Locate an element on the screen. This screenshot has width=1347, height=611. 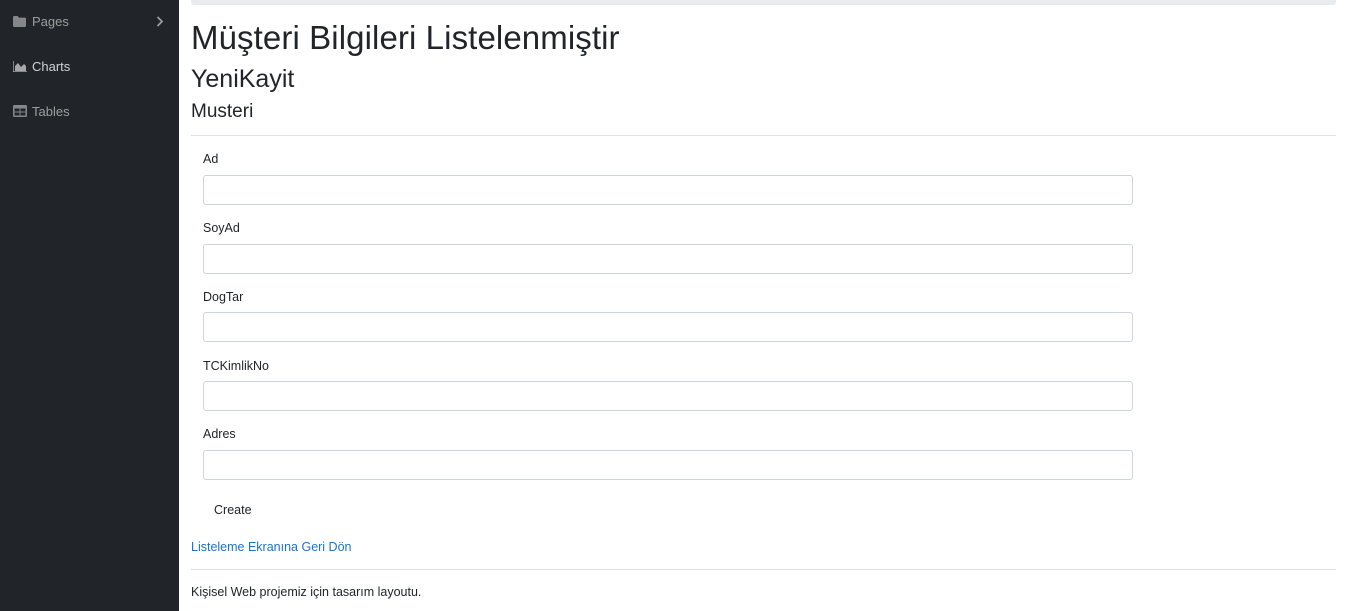
chevron-right-icon is located at coordinates (160, 21).